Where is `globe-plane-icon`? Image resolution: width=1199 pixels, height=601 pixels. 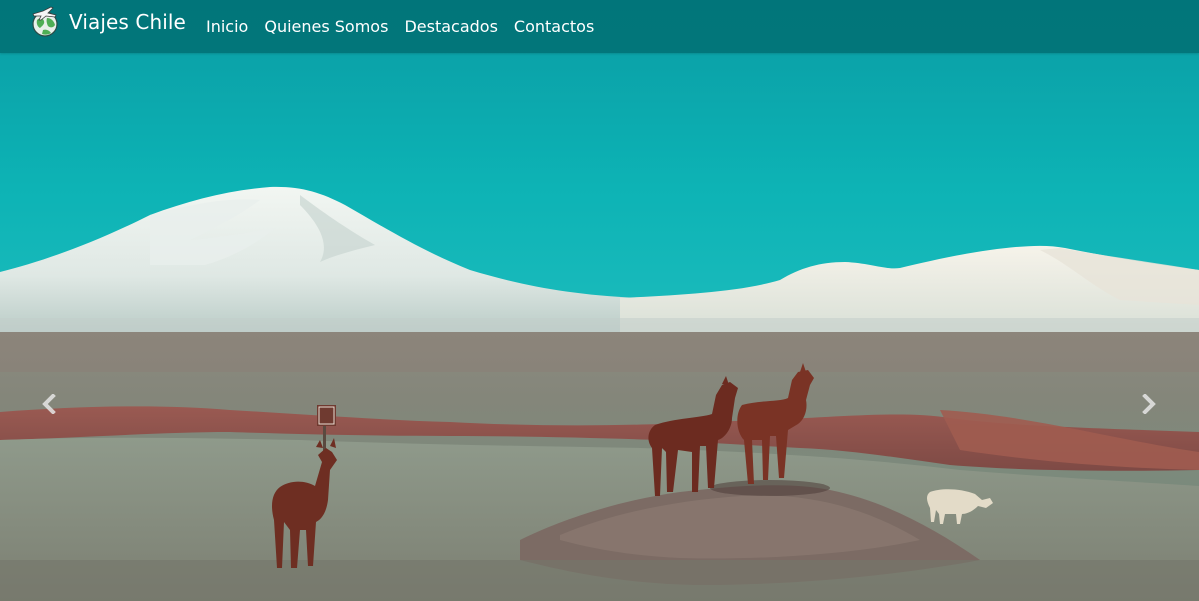 globe-plane-icon is located at coordinates (45, 22).